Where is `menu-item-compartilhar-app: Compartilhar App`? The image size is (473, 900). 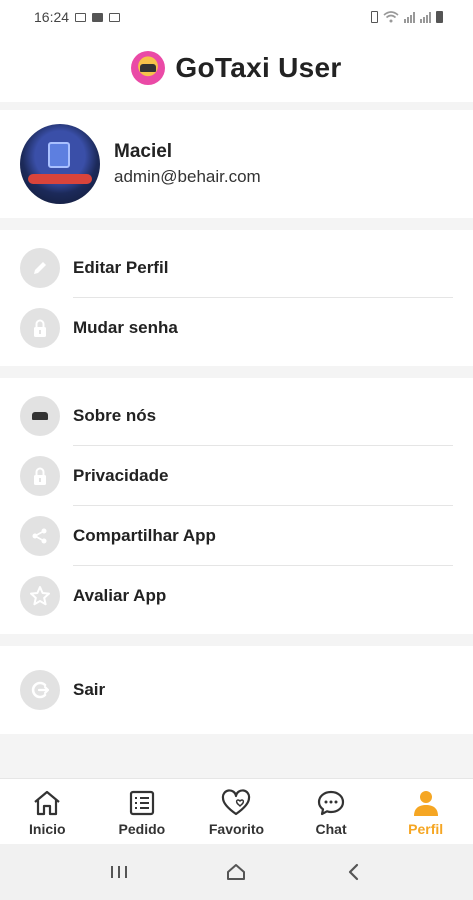 menu-item-compartilhar-app: Compartilhar App is located at coordinates (236, 536).